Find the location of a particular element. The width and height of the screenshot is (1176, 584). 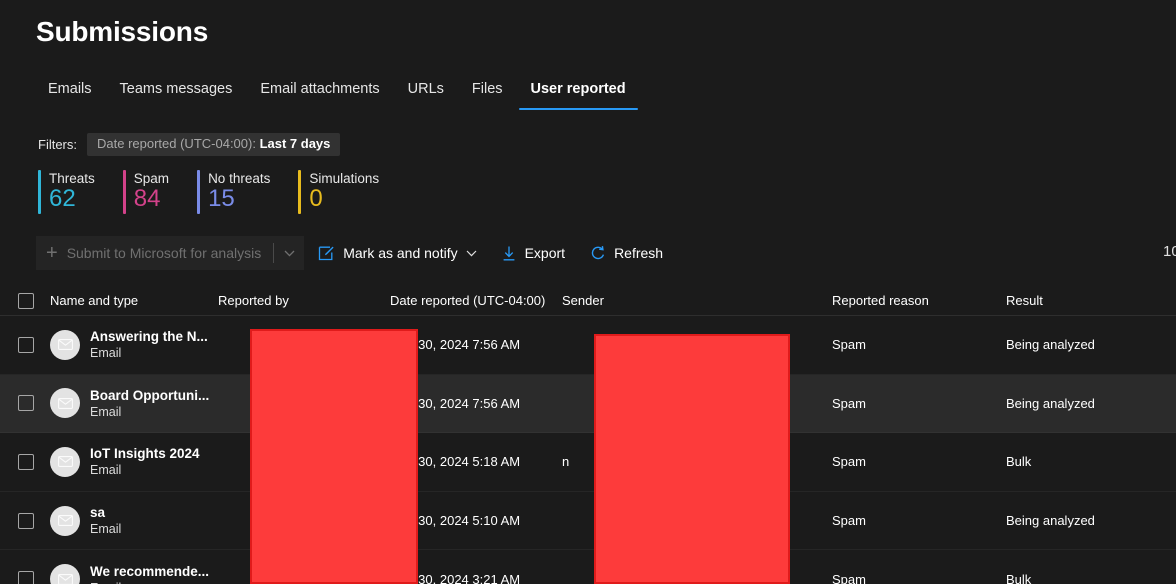

cell-name-and-type: We recommende...Email is located at coordinates (134, 573).